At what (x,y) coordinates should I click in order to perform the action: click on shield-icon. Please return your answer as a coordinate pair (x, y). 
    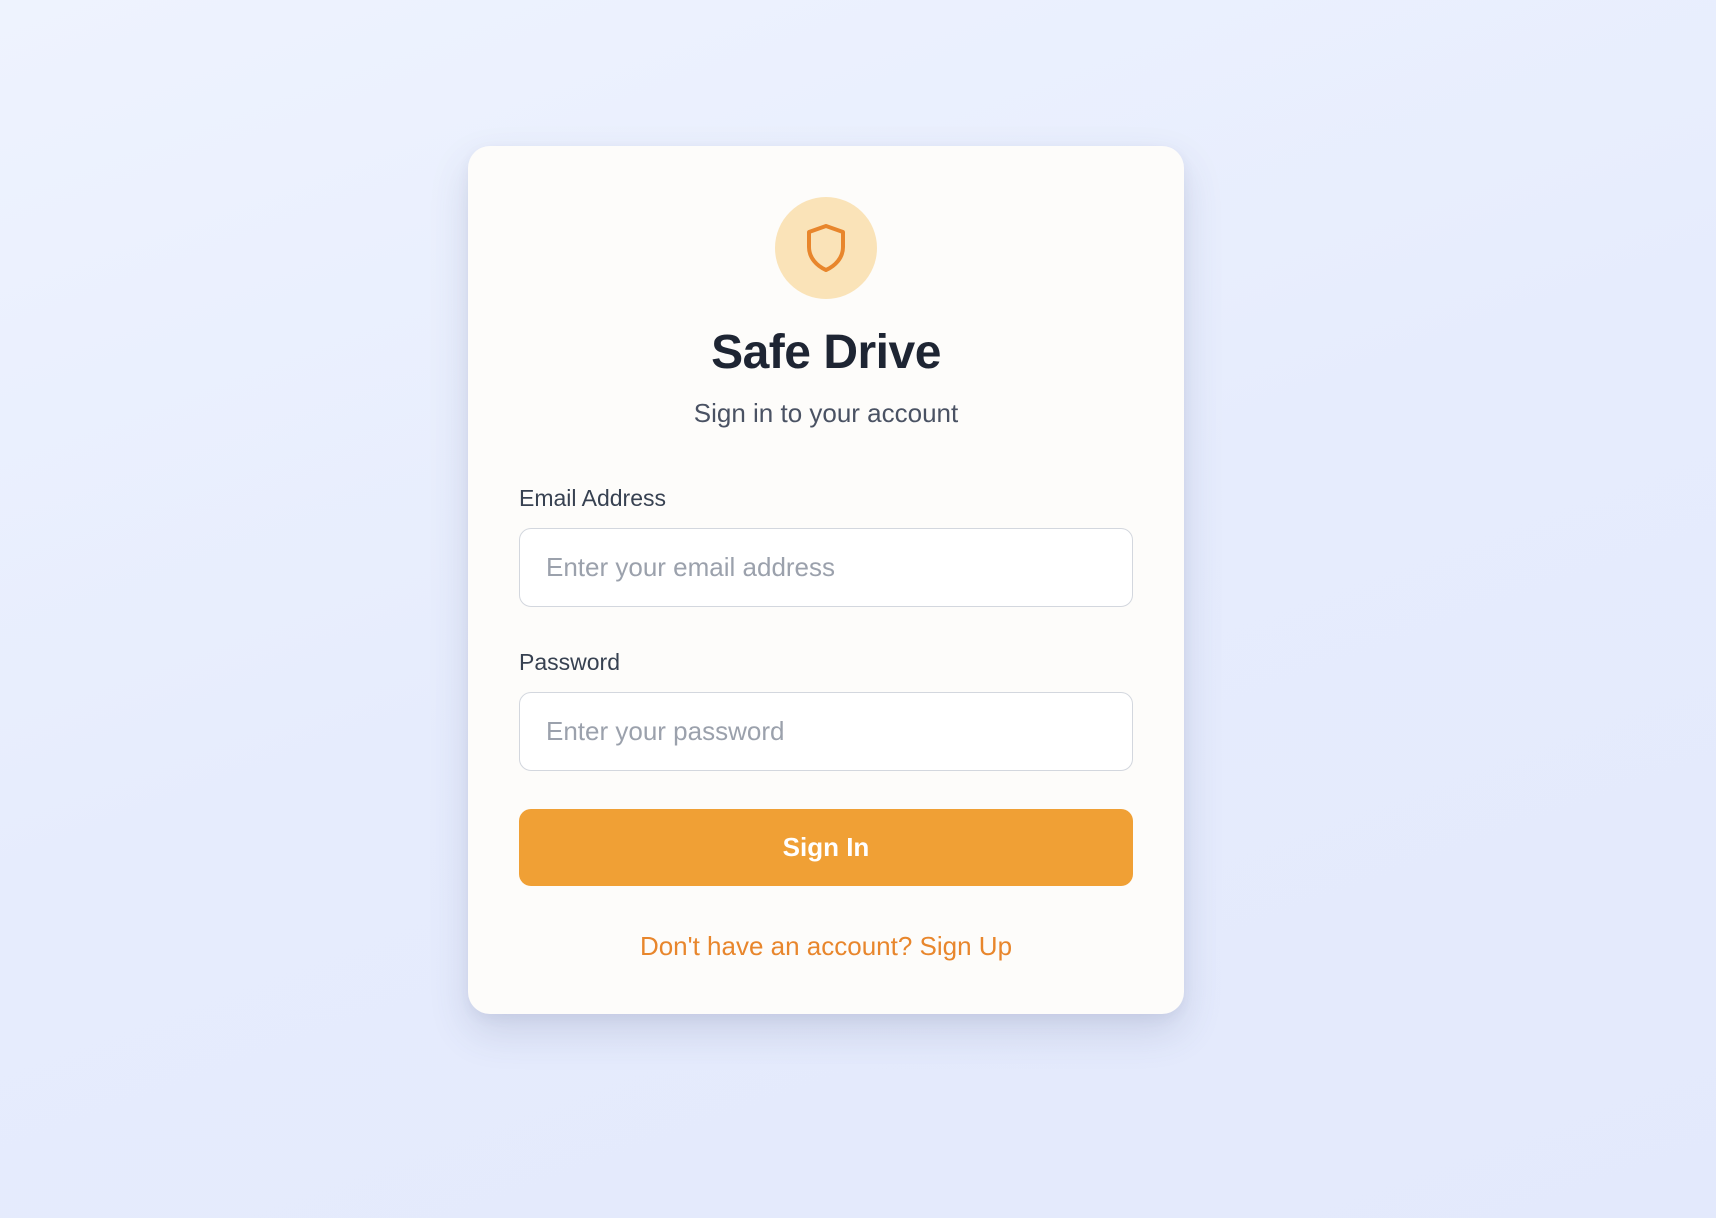
    Looking at the image, I should click on (826, 248).